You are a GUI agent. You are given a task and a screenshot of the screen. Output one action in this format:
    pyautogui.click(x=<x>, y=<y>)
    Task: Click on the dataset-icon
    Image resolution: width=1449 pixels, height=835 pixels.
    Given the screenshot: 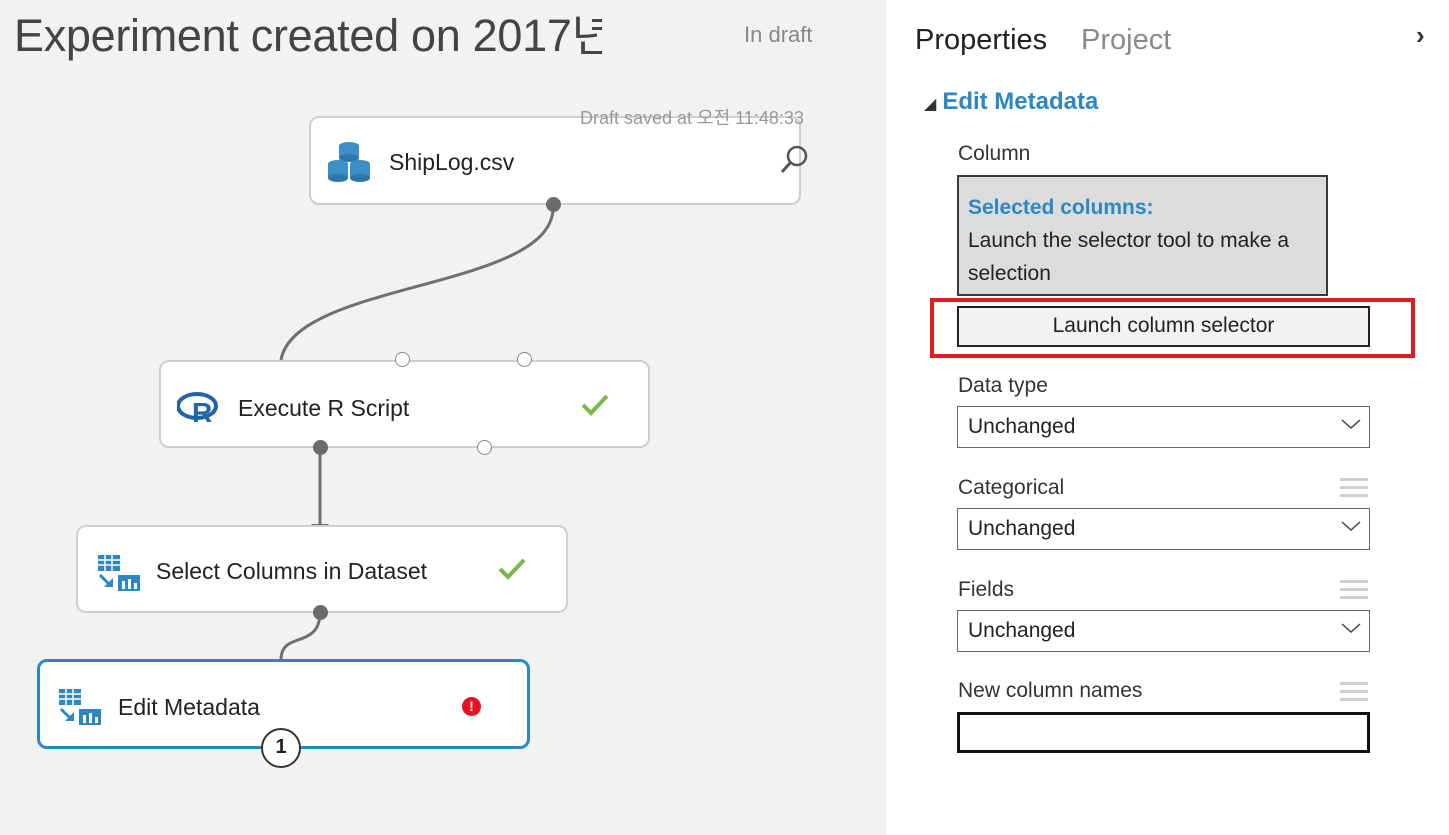 What is the action you would take?
    pyautogui.click(x=349, y=163)
    